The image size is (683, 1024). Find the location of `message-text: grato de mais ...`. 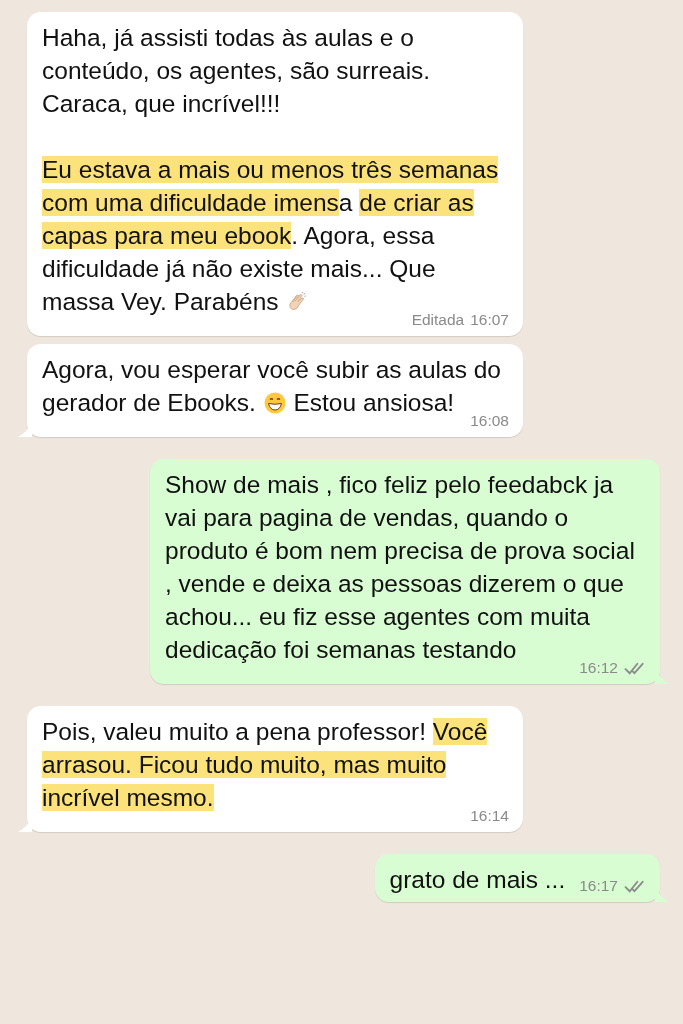

message-text: grato de mais ... is located at coordinates (477, 880).